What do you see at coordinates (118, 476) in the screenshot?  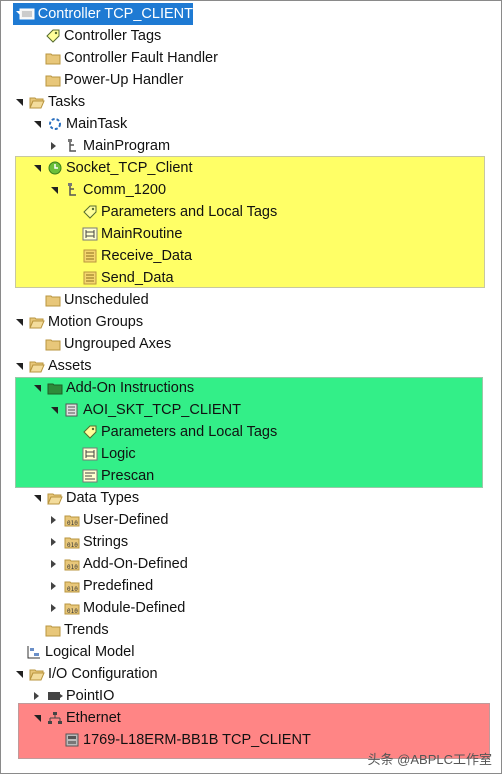 I see `tree-item-aoi-prescan: Prescan` at bounding box center [118, 476].